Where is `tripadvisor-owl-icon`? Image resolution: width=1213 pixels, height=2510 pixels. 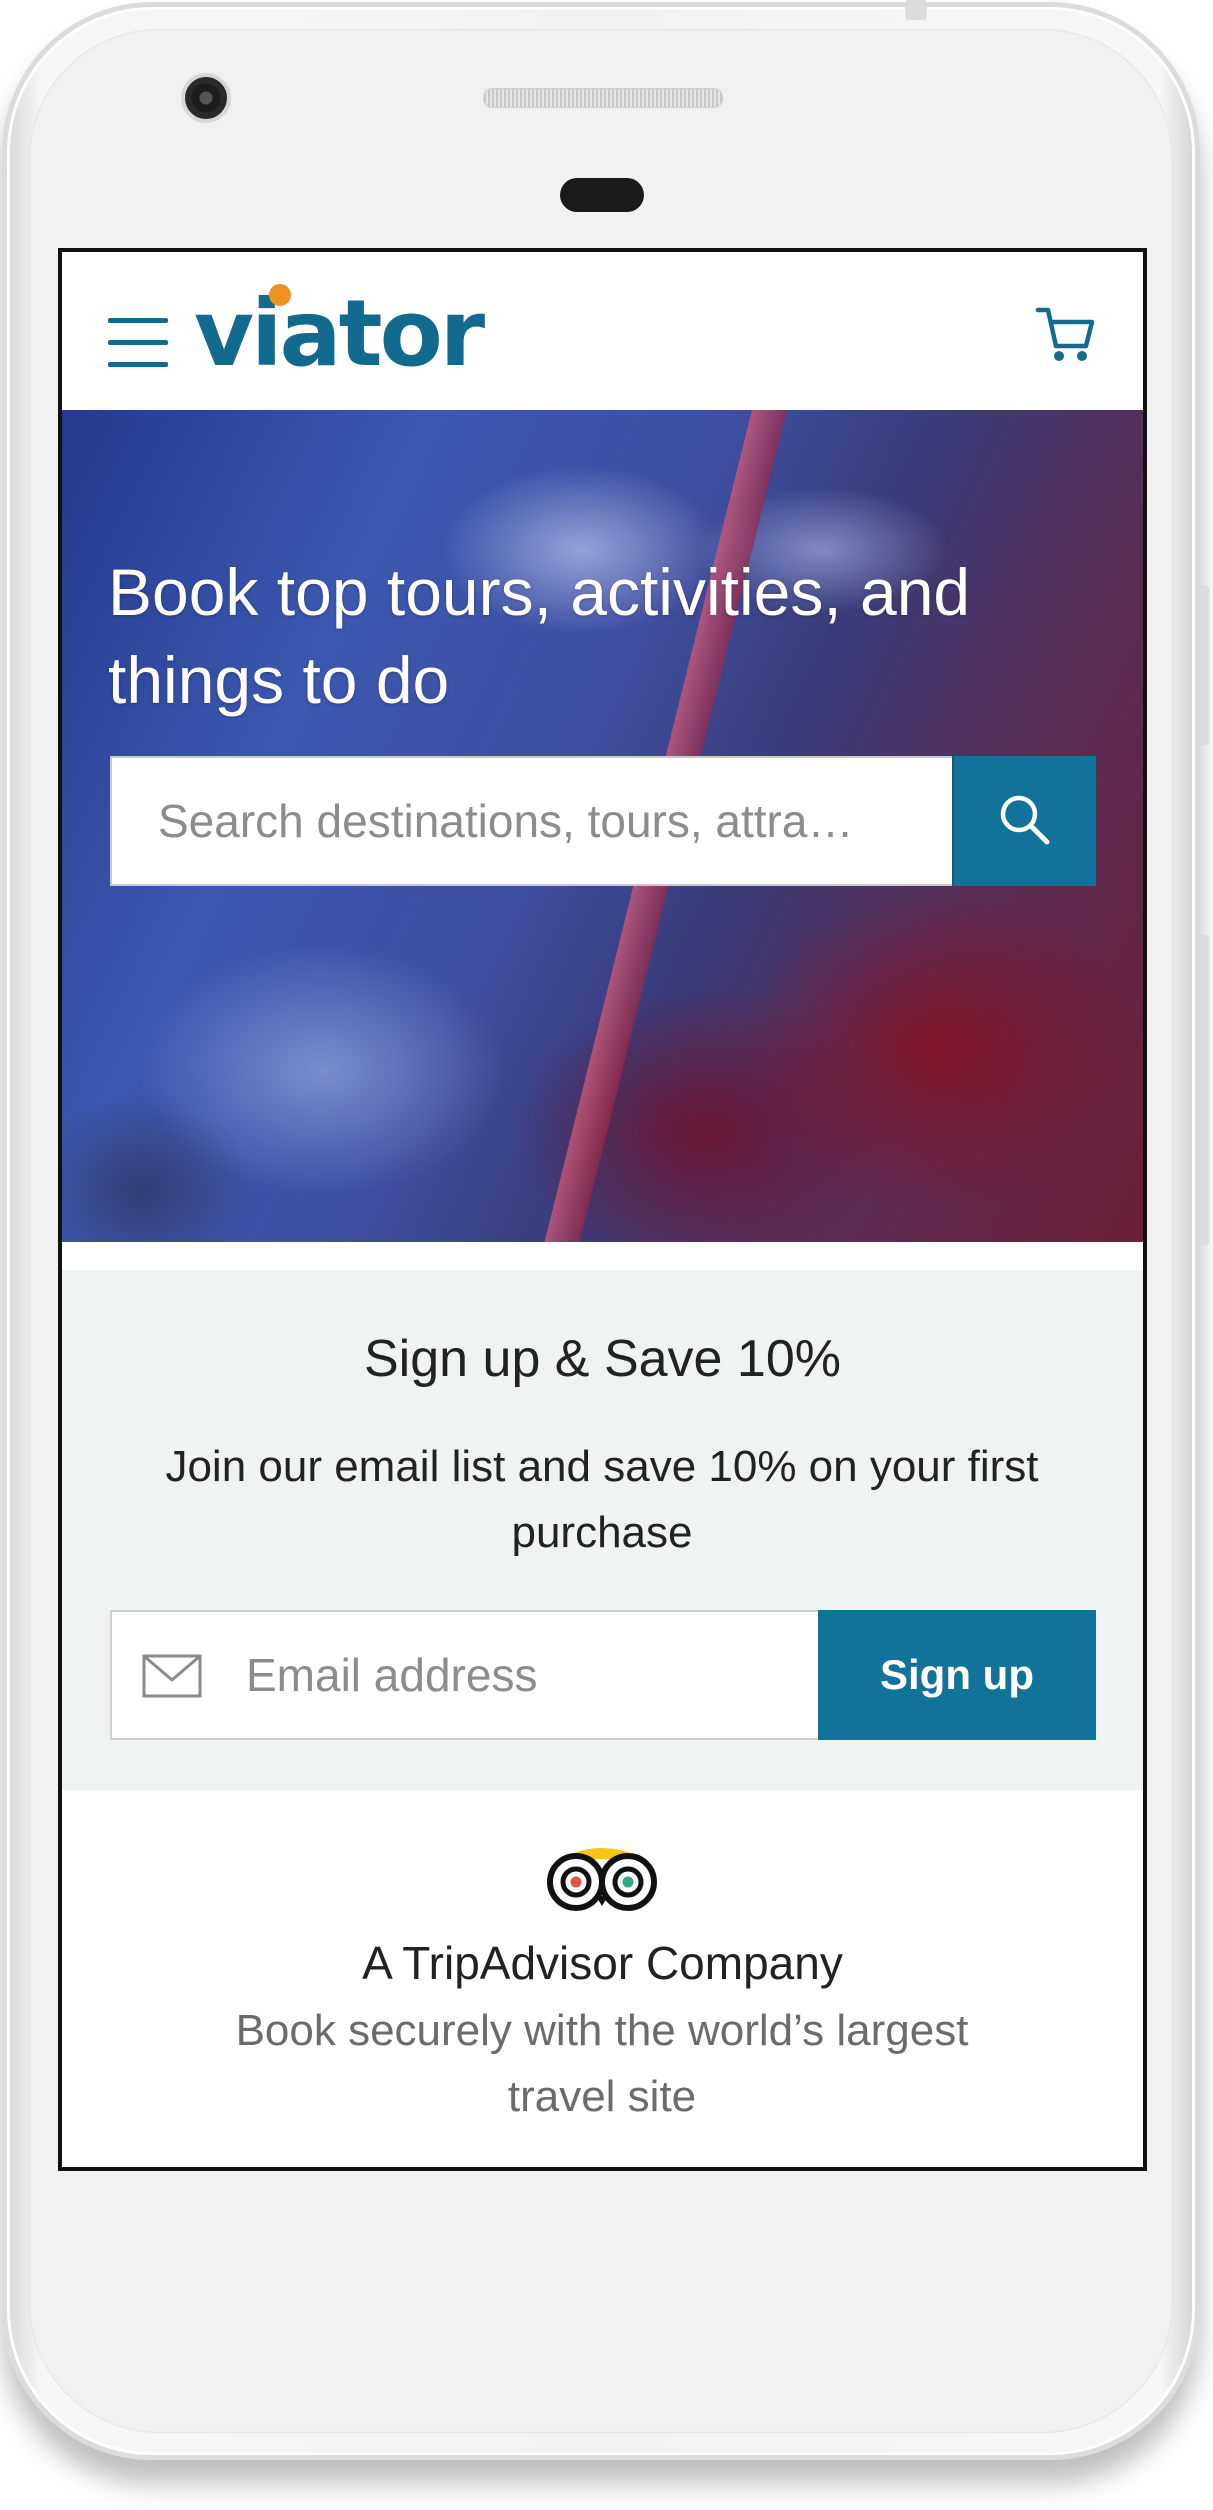 tripadvisor-owl-icon is located at coordinates (602, 1879).